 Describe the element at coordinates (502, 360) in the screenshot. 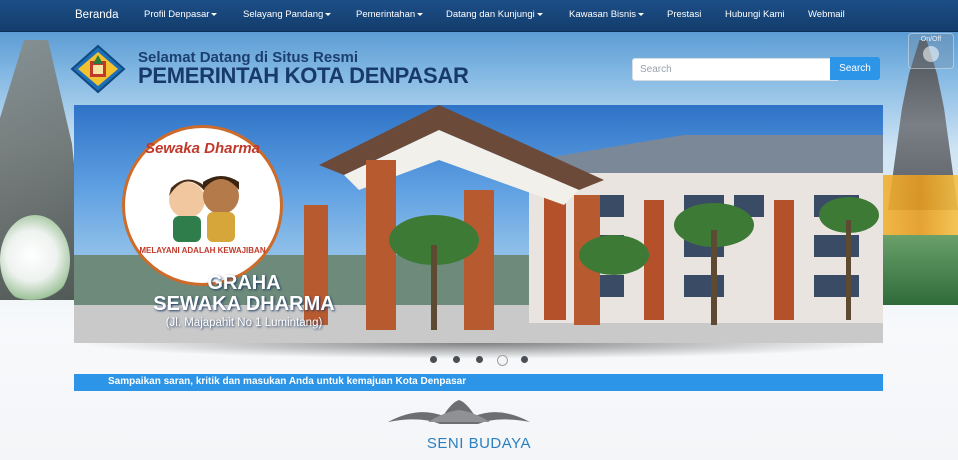

I see `slider-dot-4-active` at that location.